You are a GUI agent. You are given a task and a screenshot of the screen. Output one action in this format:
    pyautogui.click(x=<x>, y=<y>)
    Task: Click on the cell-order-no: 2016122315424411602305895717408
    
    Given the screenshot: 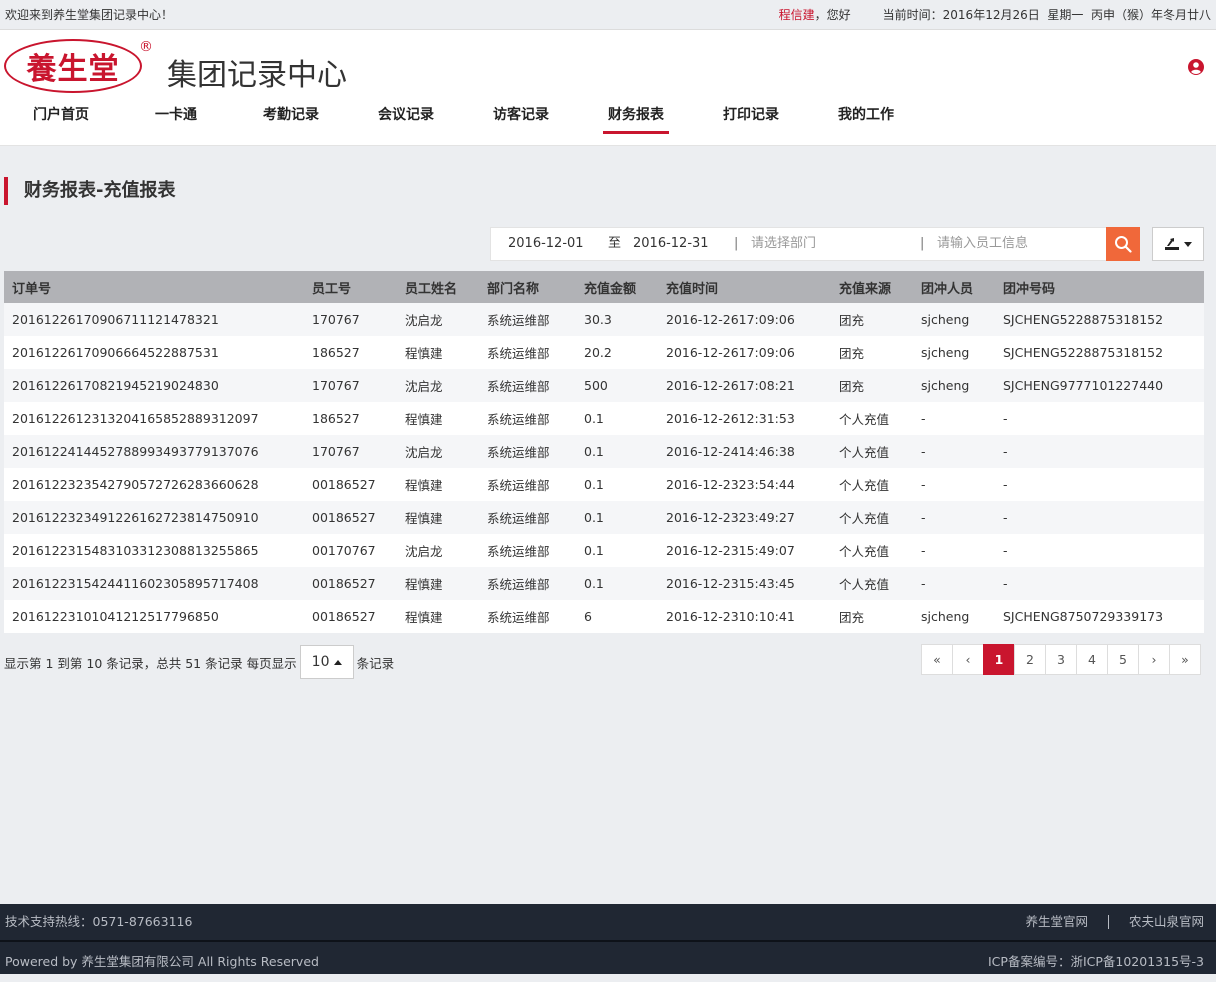 What is the action you would take?
    pyautogui.click(x=154, y=583)
    